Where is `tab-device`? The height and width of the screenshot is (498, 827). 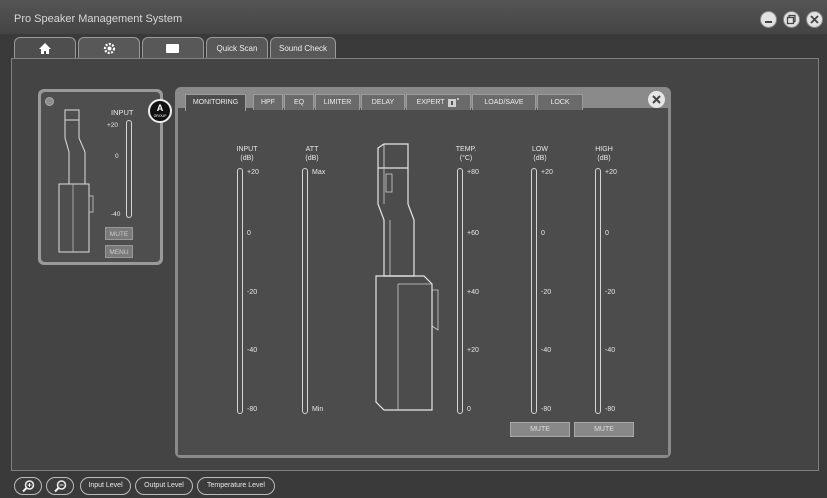 tab-device is located at coordinates (173, 48).